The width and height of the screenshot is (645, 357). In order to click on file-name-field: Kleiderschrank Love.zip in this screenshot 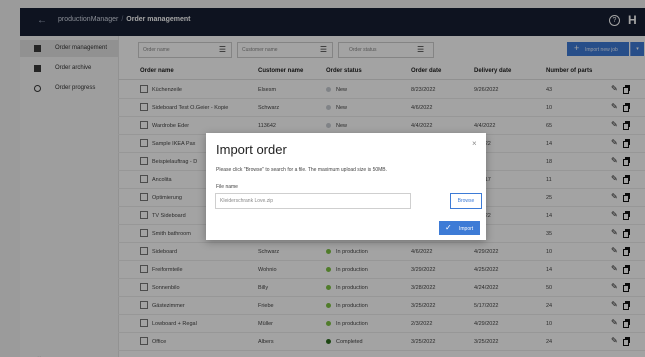, I will do `click(313, 201)`.